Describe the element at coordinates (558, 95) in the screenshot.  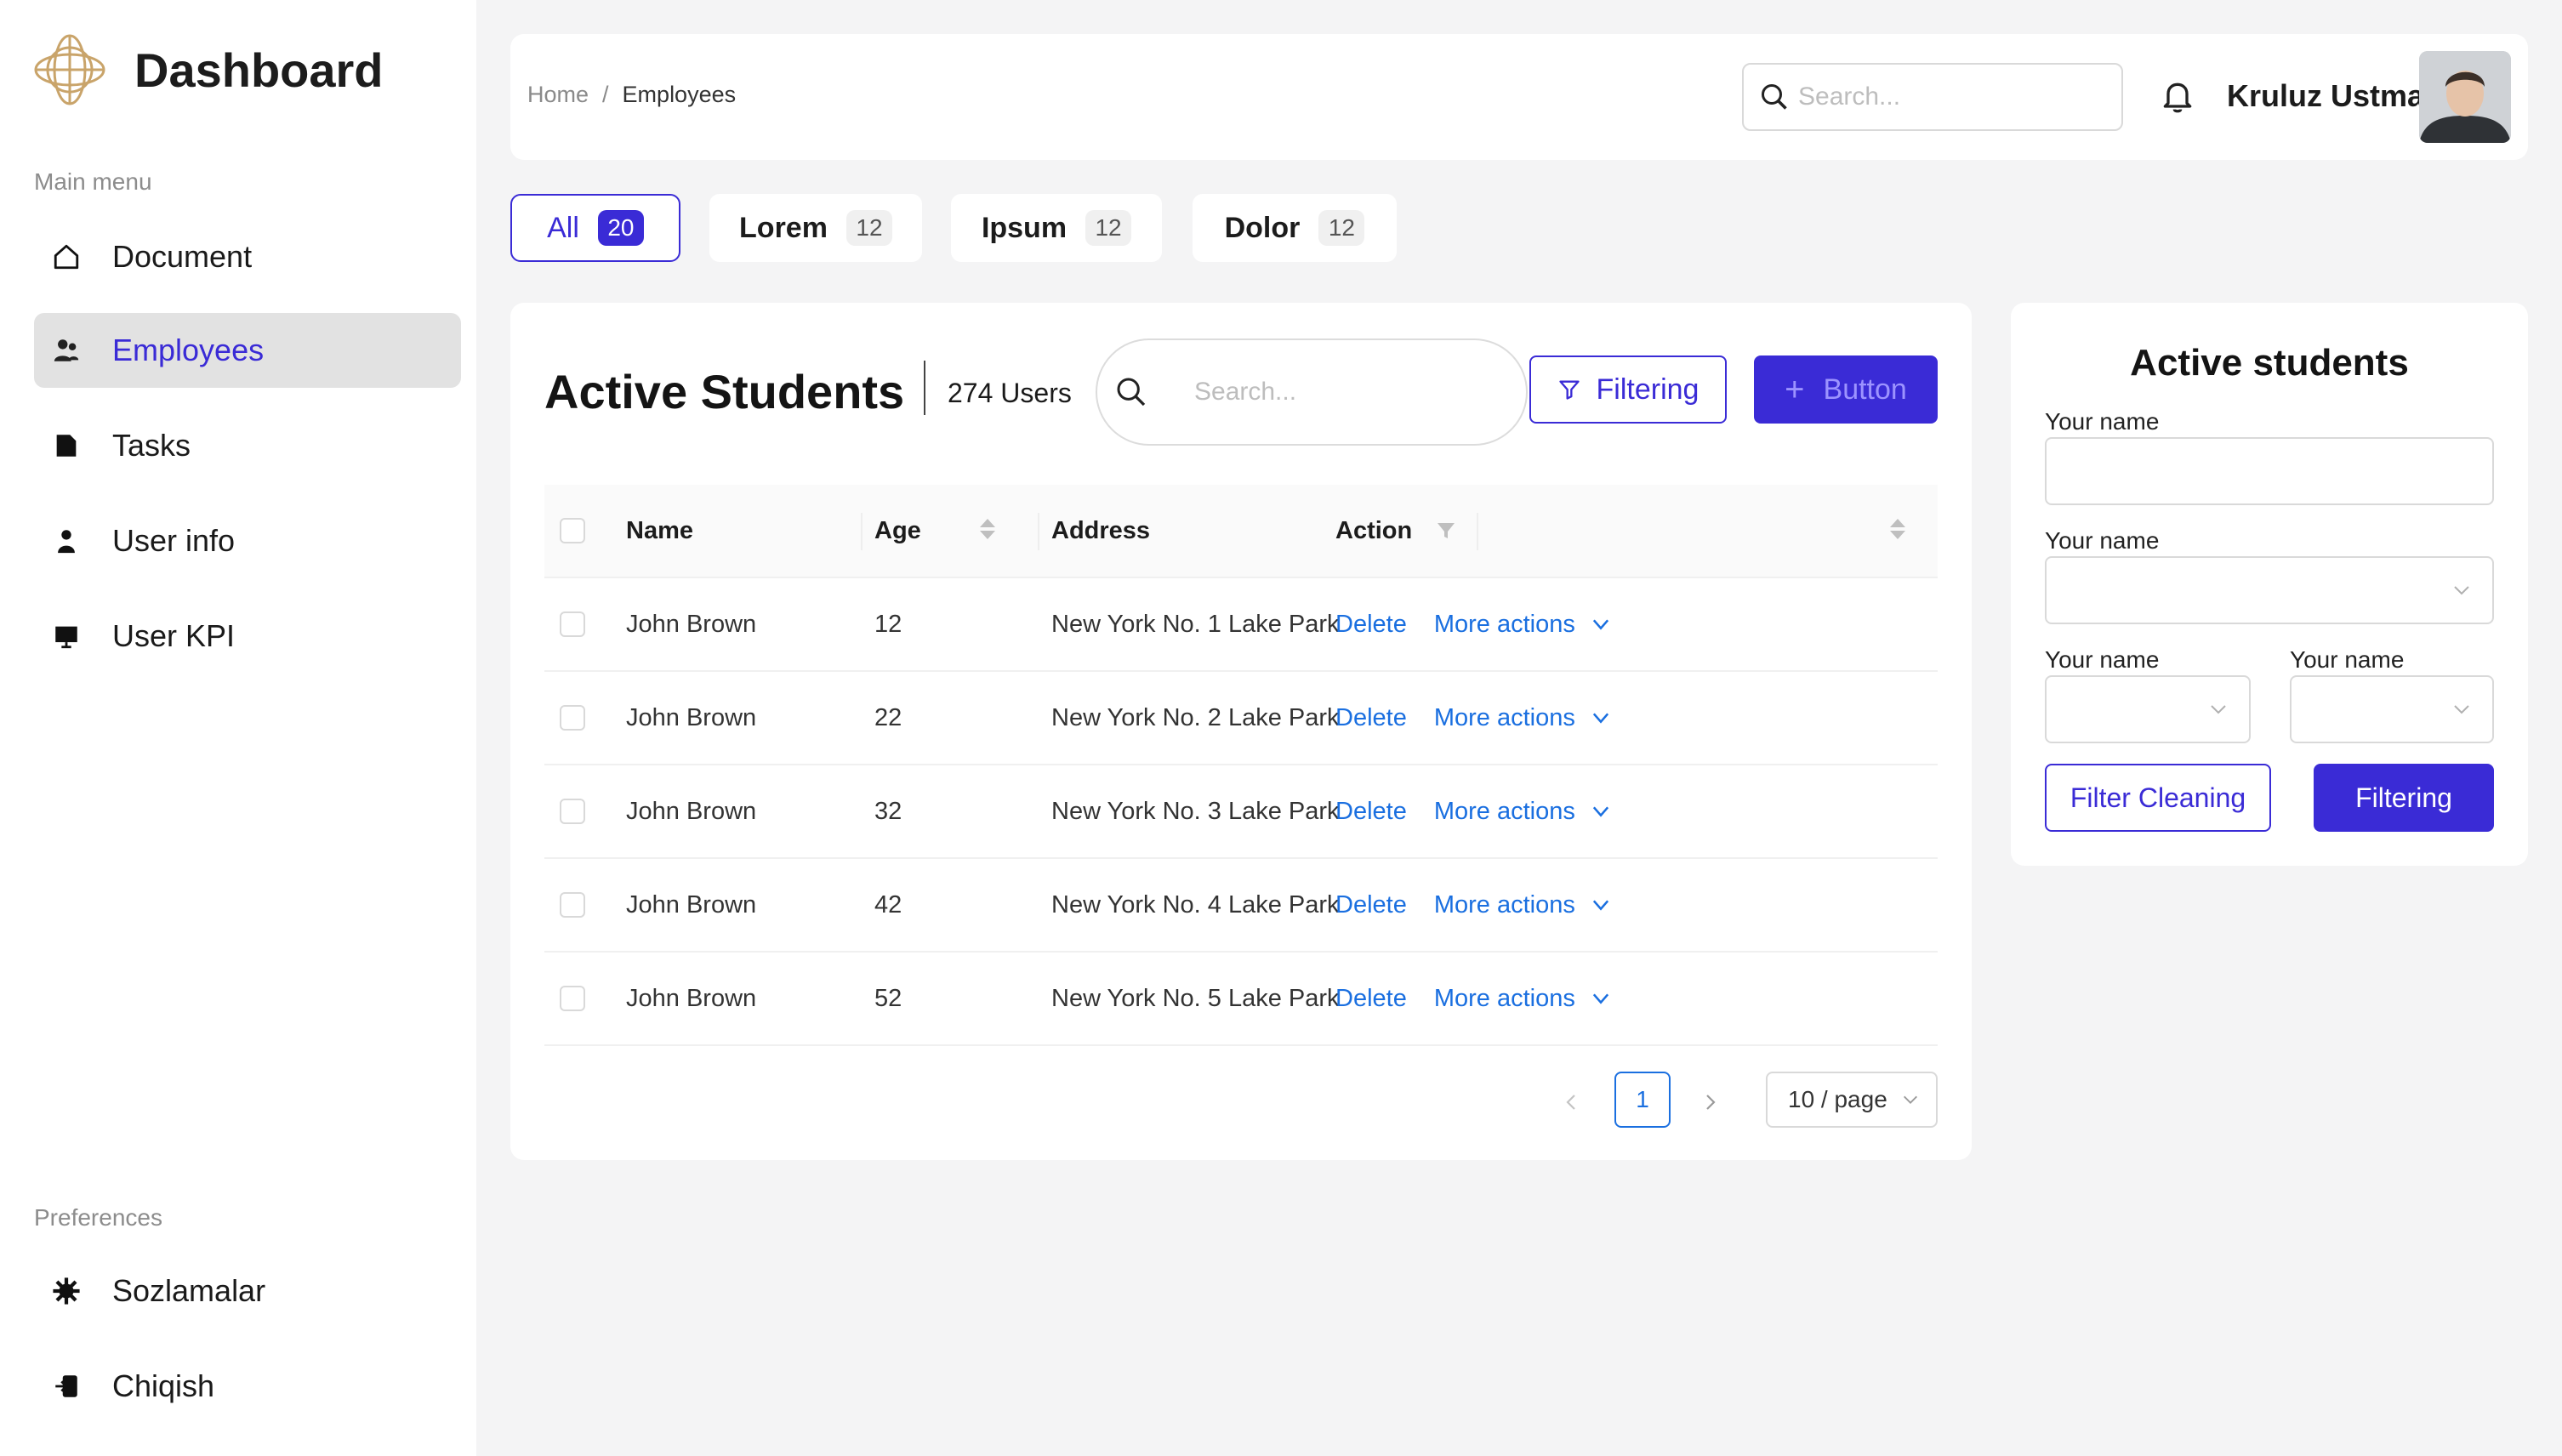
I see `breadcrumb-home: Home` at that location.